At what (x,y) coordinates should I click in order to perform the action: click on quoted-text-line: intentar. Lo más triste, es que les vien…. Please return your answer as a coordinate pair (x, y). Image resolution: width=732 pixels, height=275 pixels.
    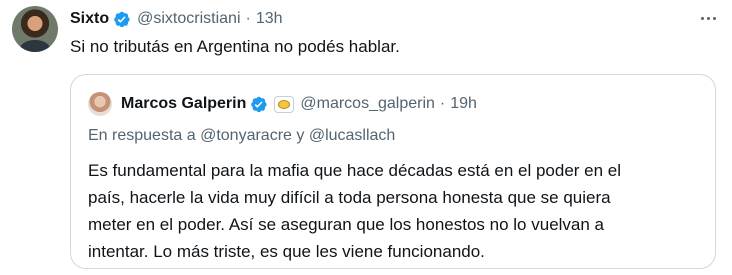
    Looking at the image, I should click on (286, 251).